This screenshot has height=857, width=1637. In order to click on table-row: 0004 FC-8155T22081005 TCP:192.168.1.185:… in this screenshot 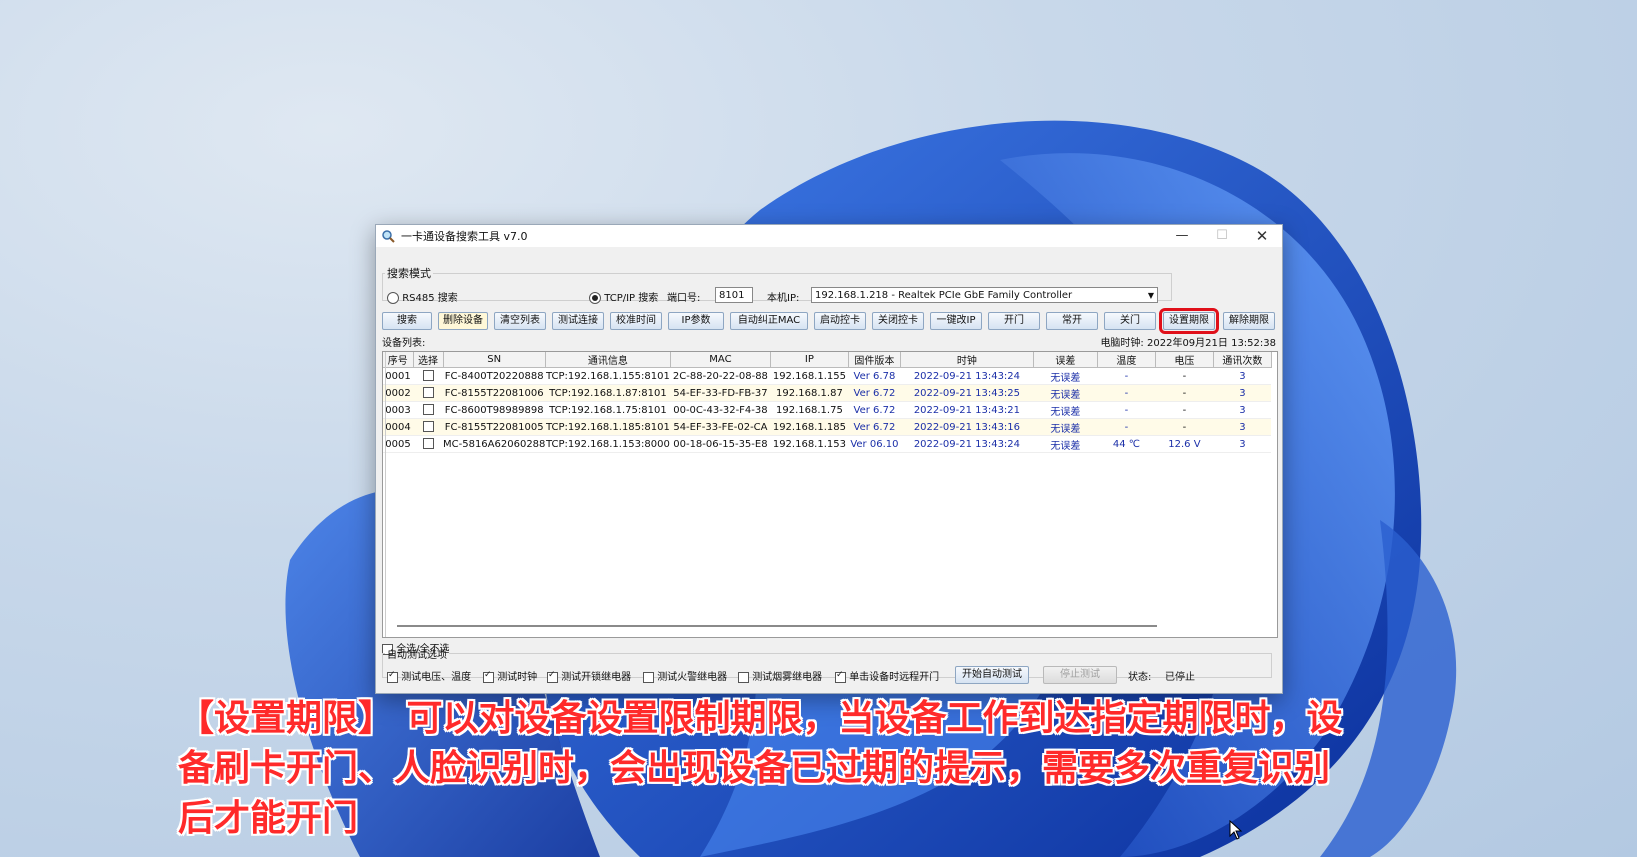, I will do `click(827, 427)`.